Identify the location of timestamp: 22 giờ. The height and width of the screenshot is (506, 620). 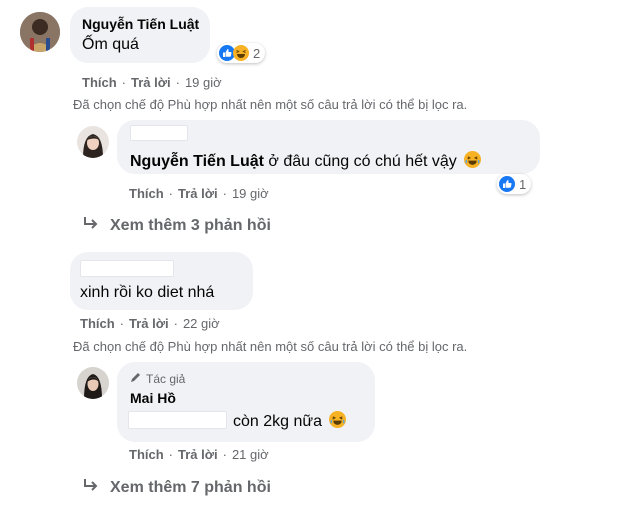
(201, 323).